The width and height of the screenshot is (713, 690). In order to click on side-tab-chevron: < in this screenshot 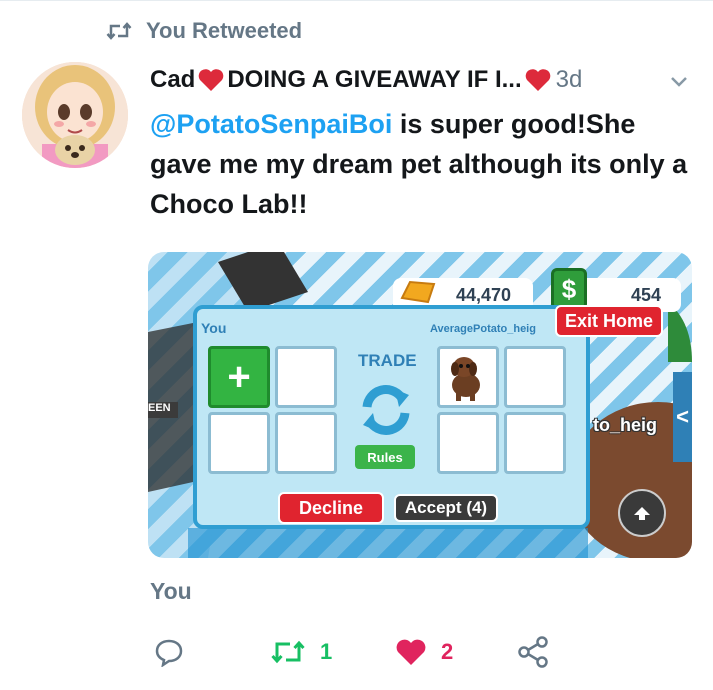, I will do `click(682, 417)`.